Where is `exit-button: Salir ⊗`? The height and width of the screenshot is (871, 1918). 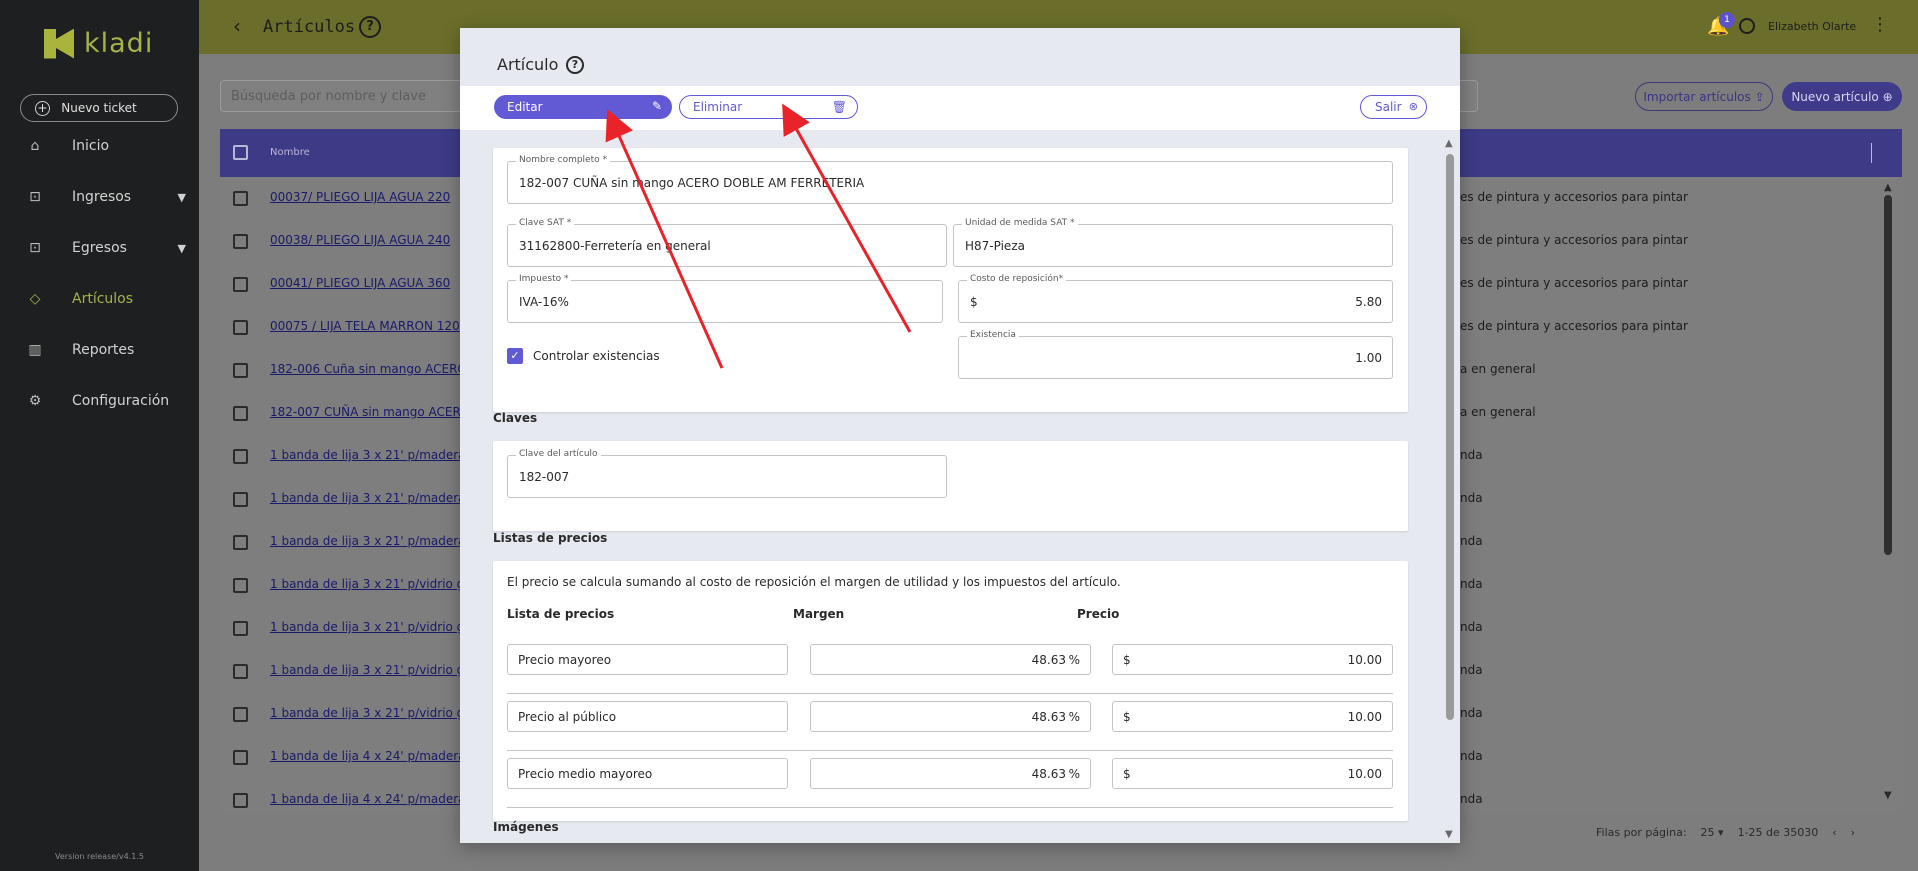
exit-button: Salir ⊗ is located at coordinates (1393, 107).